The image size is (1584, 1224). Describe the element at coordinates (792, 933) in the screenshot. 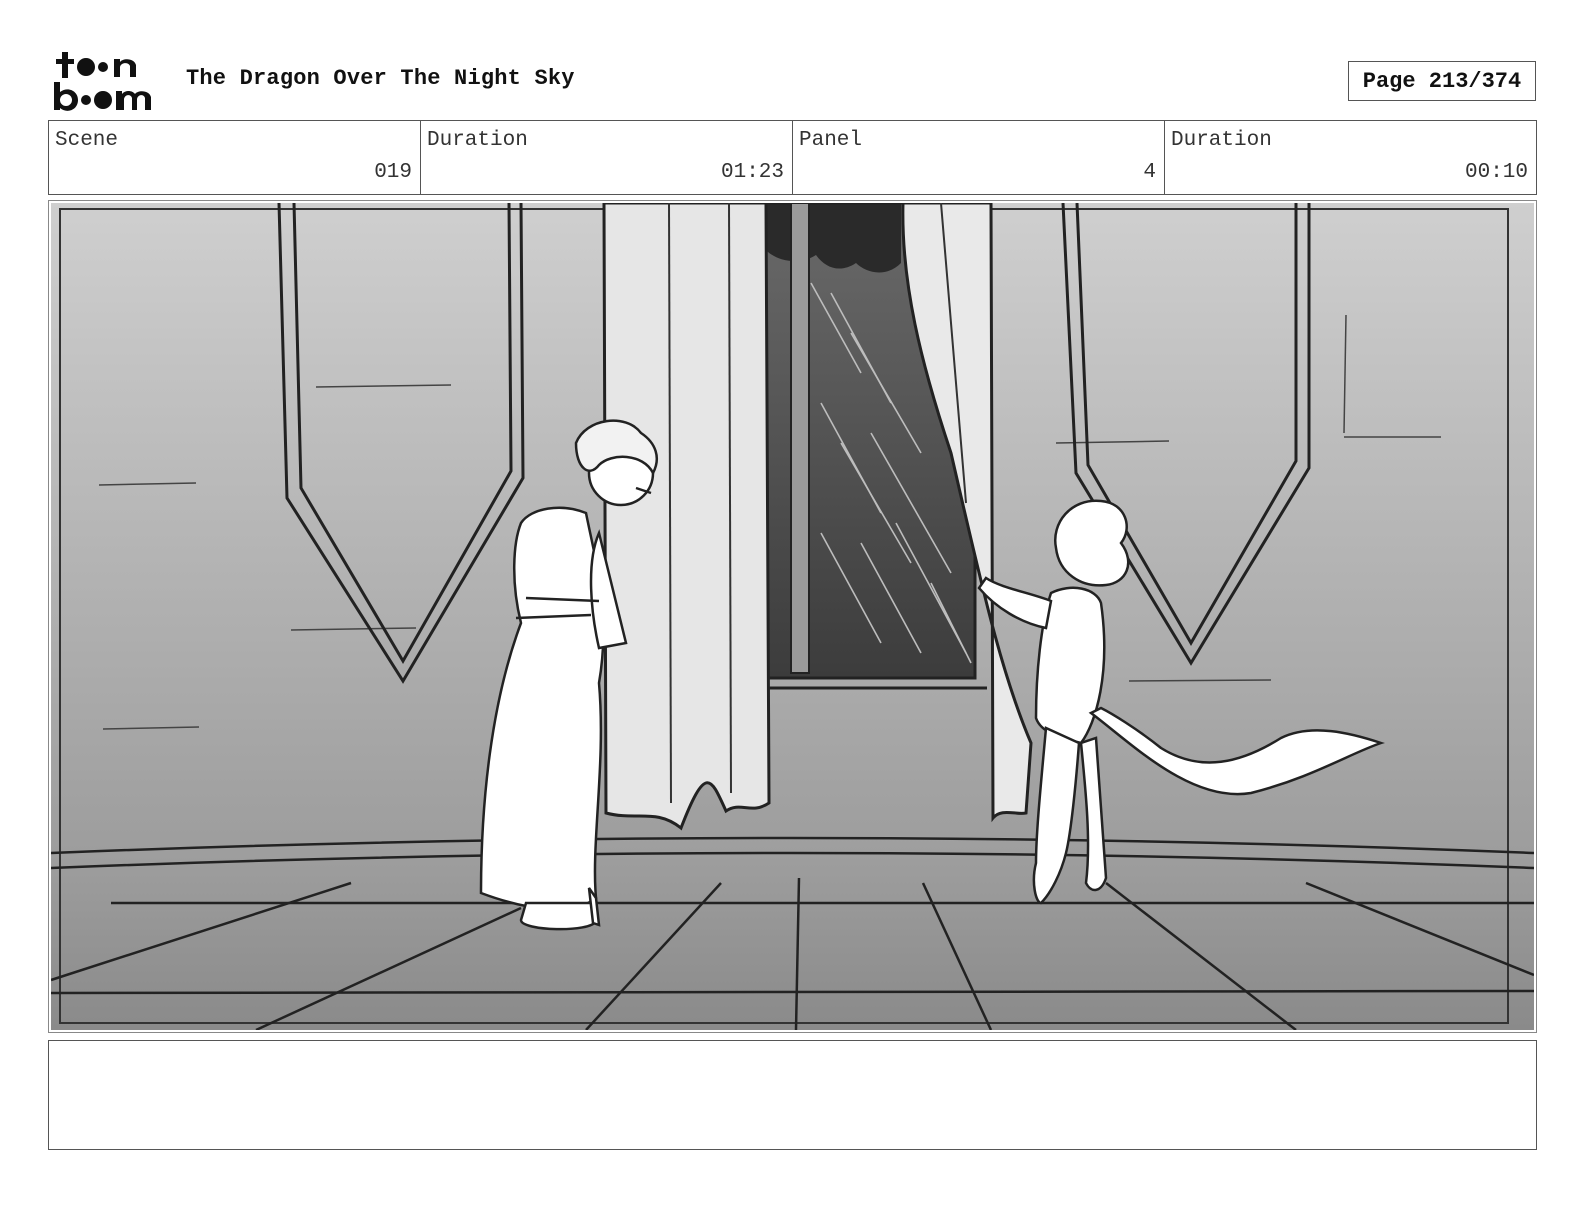

I see `floor` at that location.